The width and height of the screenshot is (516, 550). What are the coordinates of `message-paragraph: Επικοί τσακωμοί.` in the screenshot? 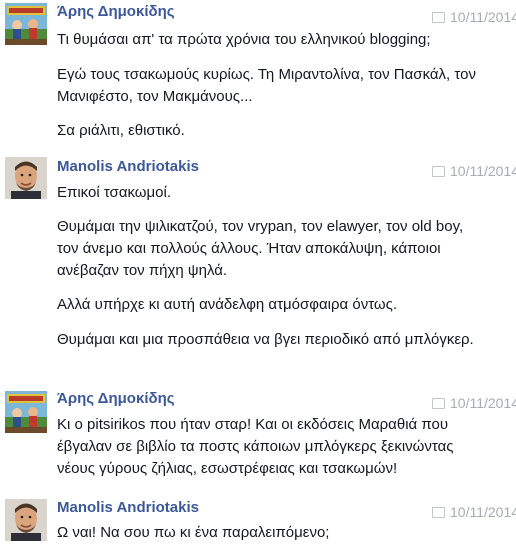 It's located at (114, 192).